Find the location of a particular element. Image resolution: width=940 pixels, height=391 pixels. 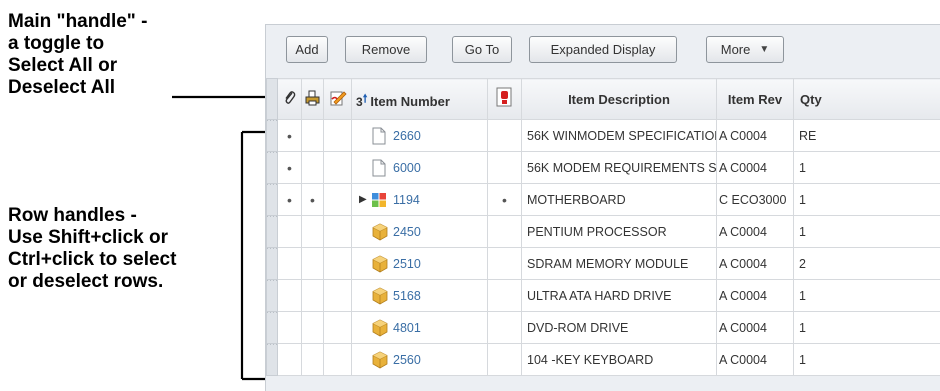

table-row: 5168ULTRA ATA HARD DRIVEA C00041 is located at coordinates (603, 296).